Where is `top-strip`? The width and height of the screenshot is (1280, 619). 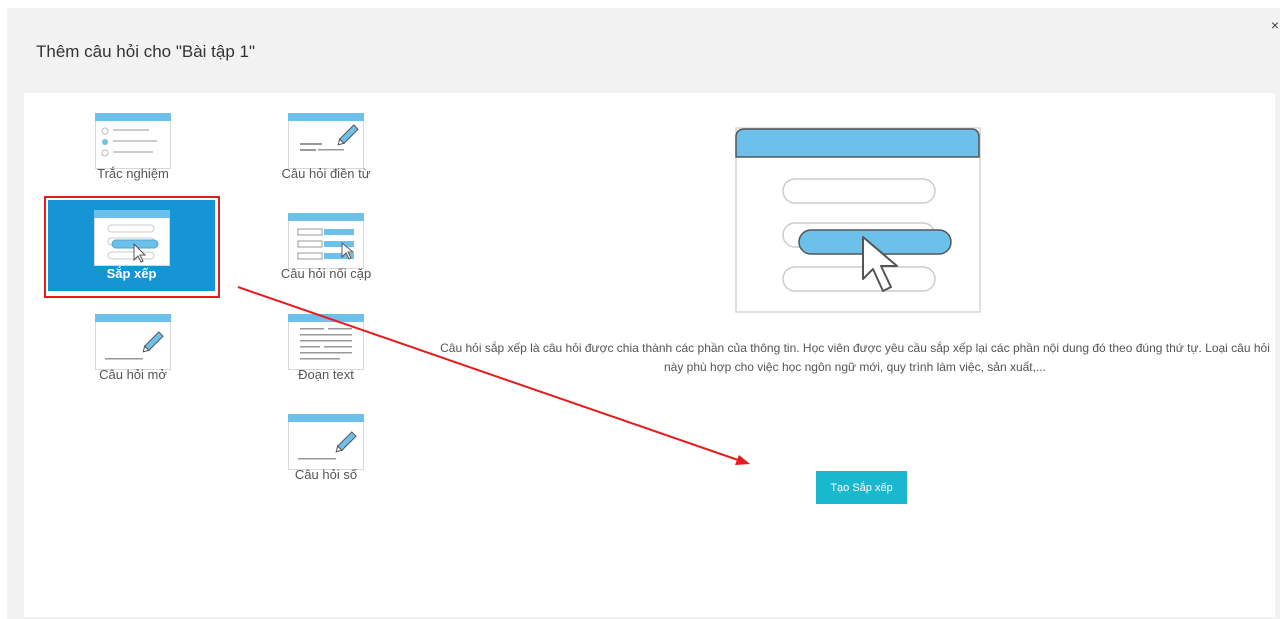 top-strip is located at coordinates (640, 4).